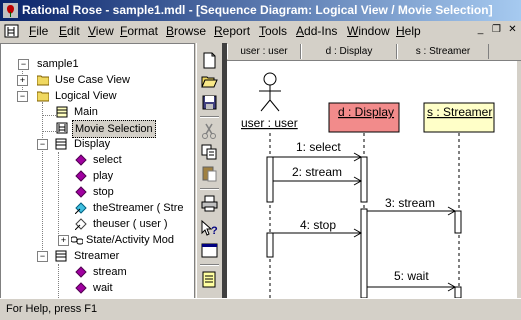 The width and height of the screenshot is (521, 320). Describe the element at coordinates (366, 112) in the screenshot. I see `object-display-label: d : Display` at that location.